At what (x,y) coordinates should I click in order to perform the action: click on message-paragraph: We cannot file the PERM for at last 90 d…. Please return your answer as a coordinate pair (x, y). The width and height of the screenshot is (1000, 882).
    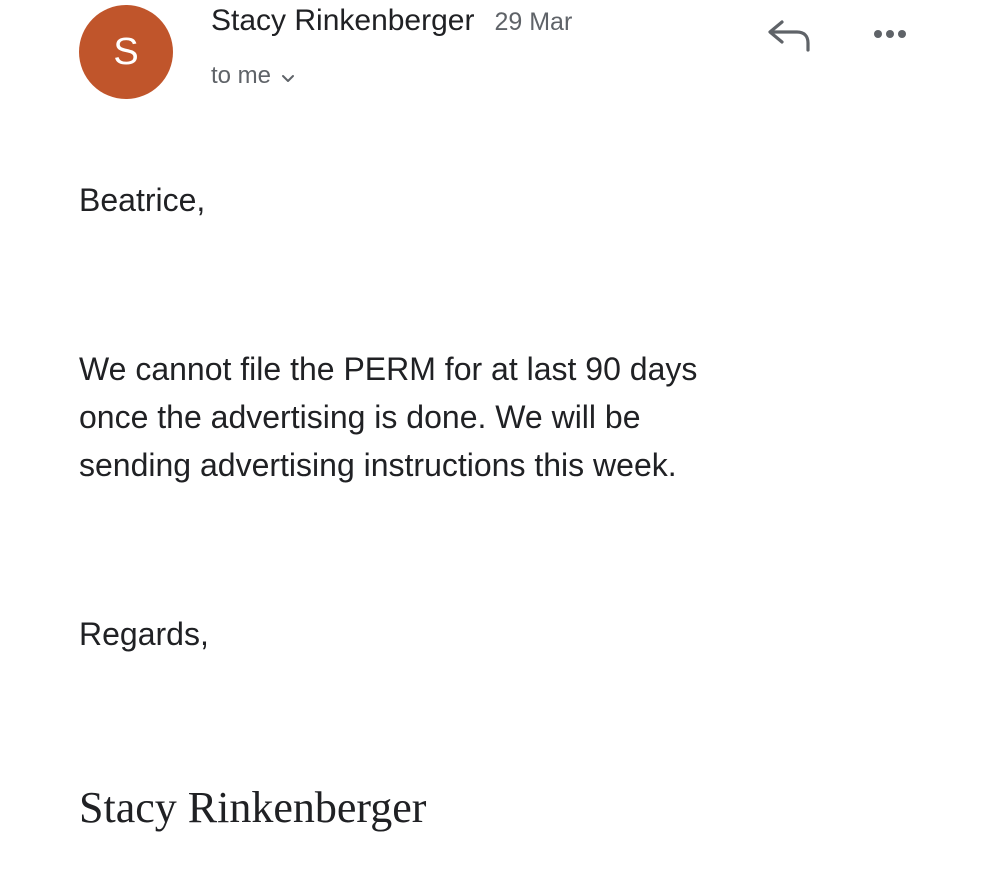
    Looking at the image, I should click on (388, 417).